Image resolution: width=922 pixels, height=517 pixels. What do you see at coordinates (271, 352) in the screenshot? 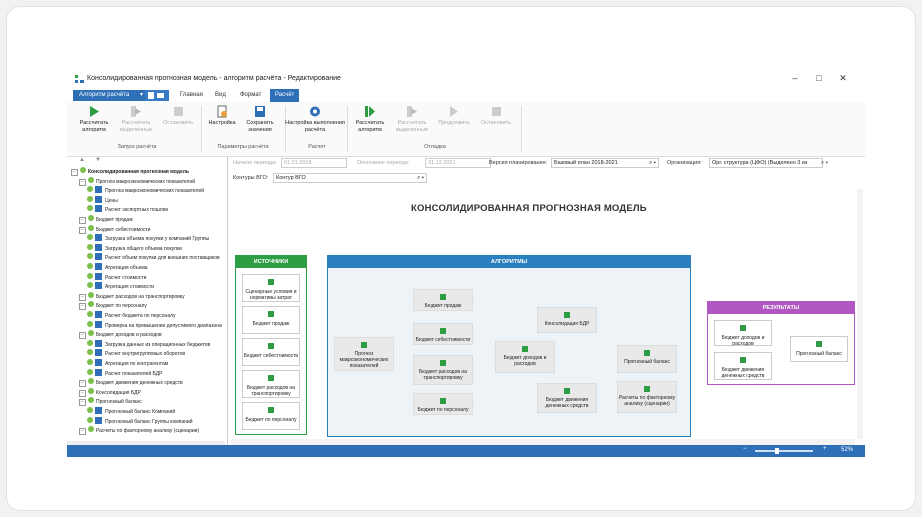
I see `source-box: Бюджет себестоимости` at bounding box center [271, 352].